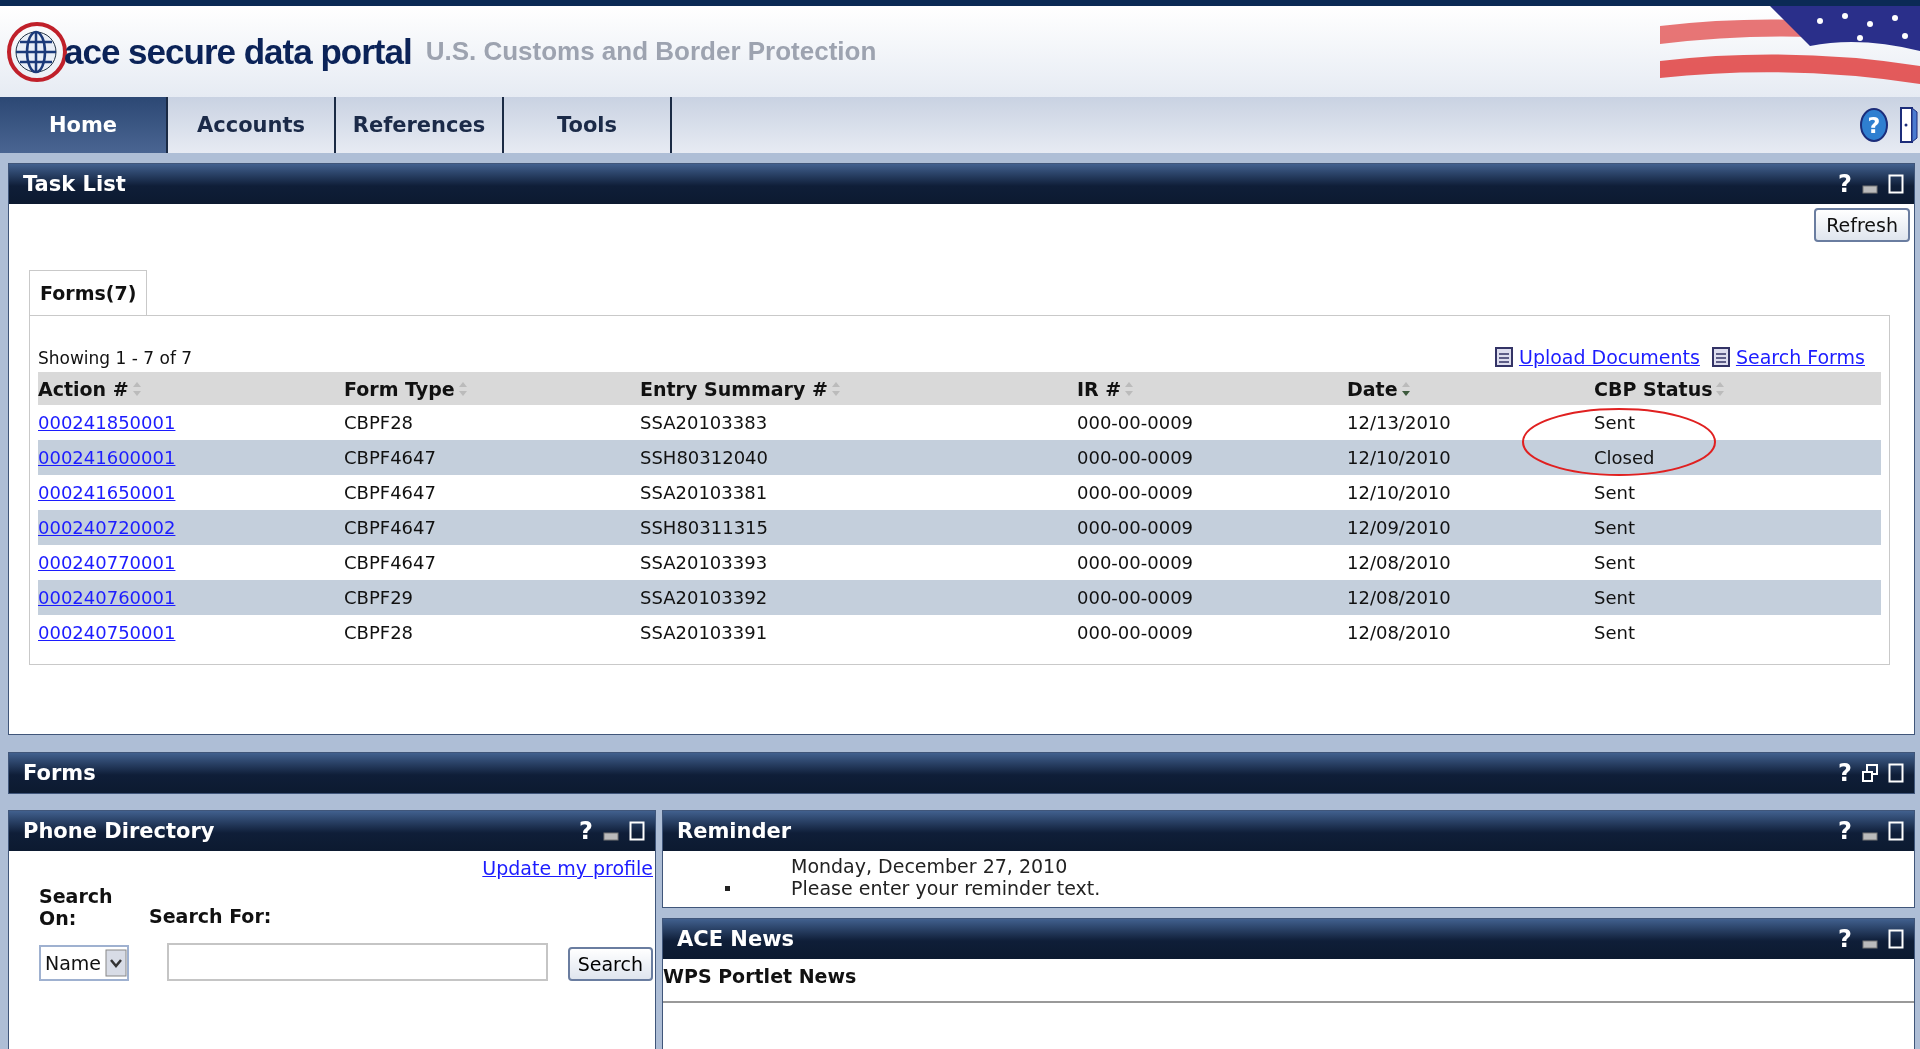  What do you see at coordinates (107, 527) in the screenshot?
I see `action-link: 000240720002` at bounding box center [107, 527].